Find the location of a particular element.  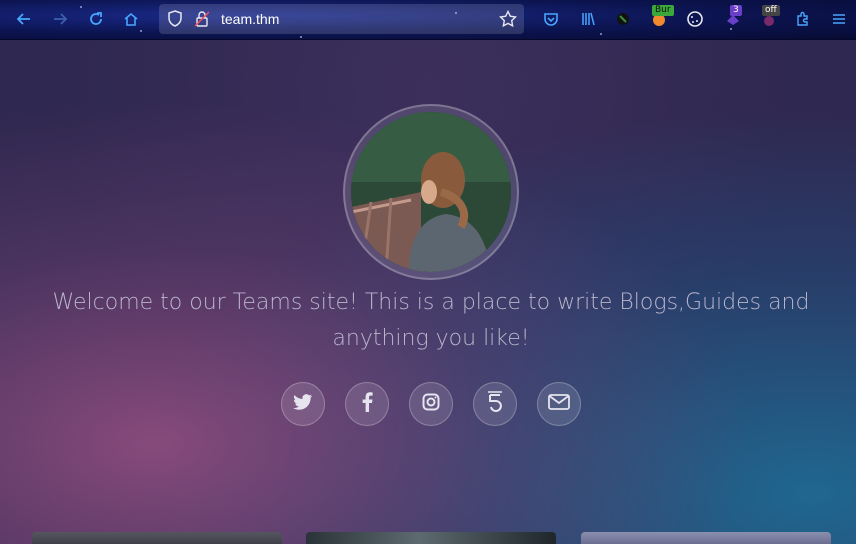

email-icon is located at coordinates (559, 404).